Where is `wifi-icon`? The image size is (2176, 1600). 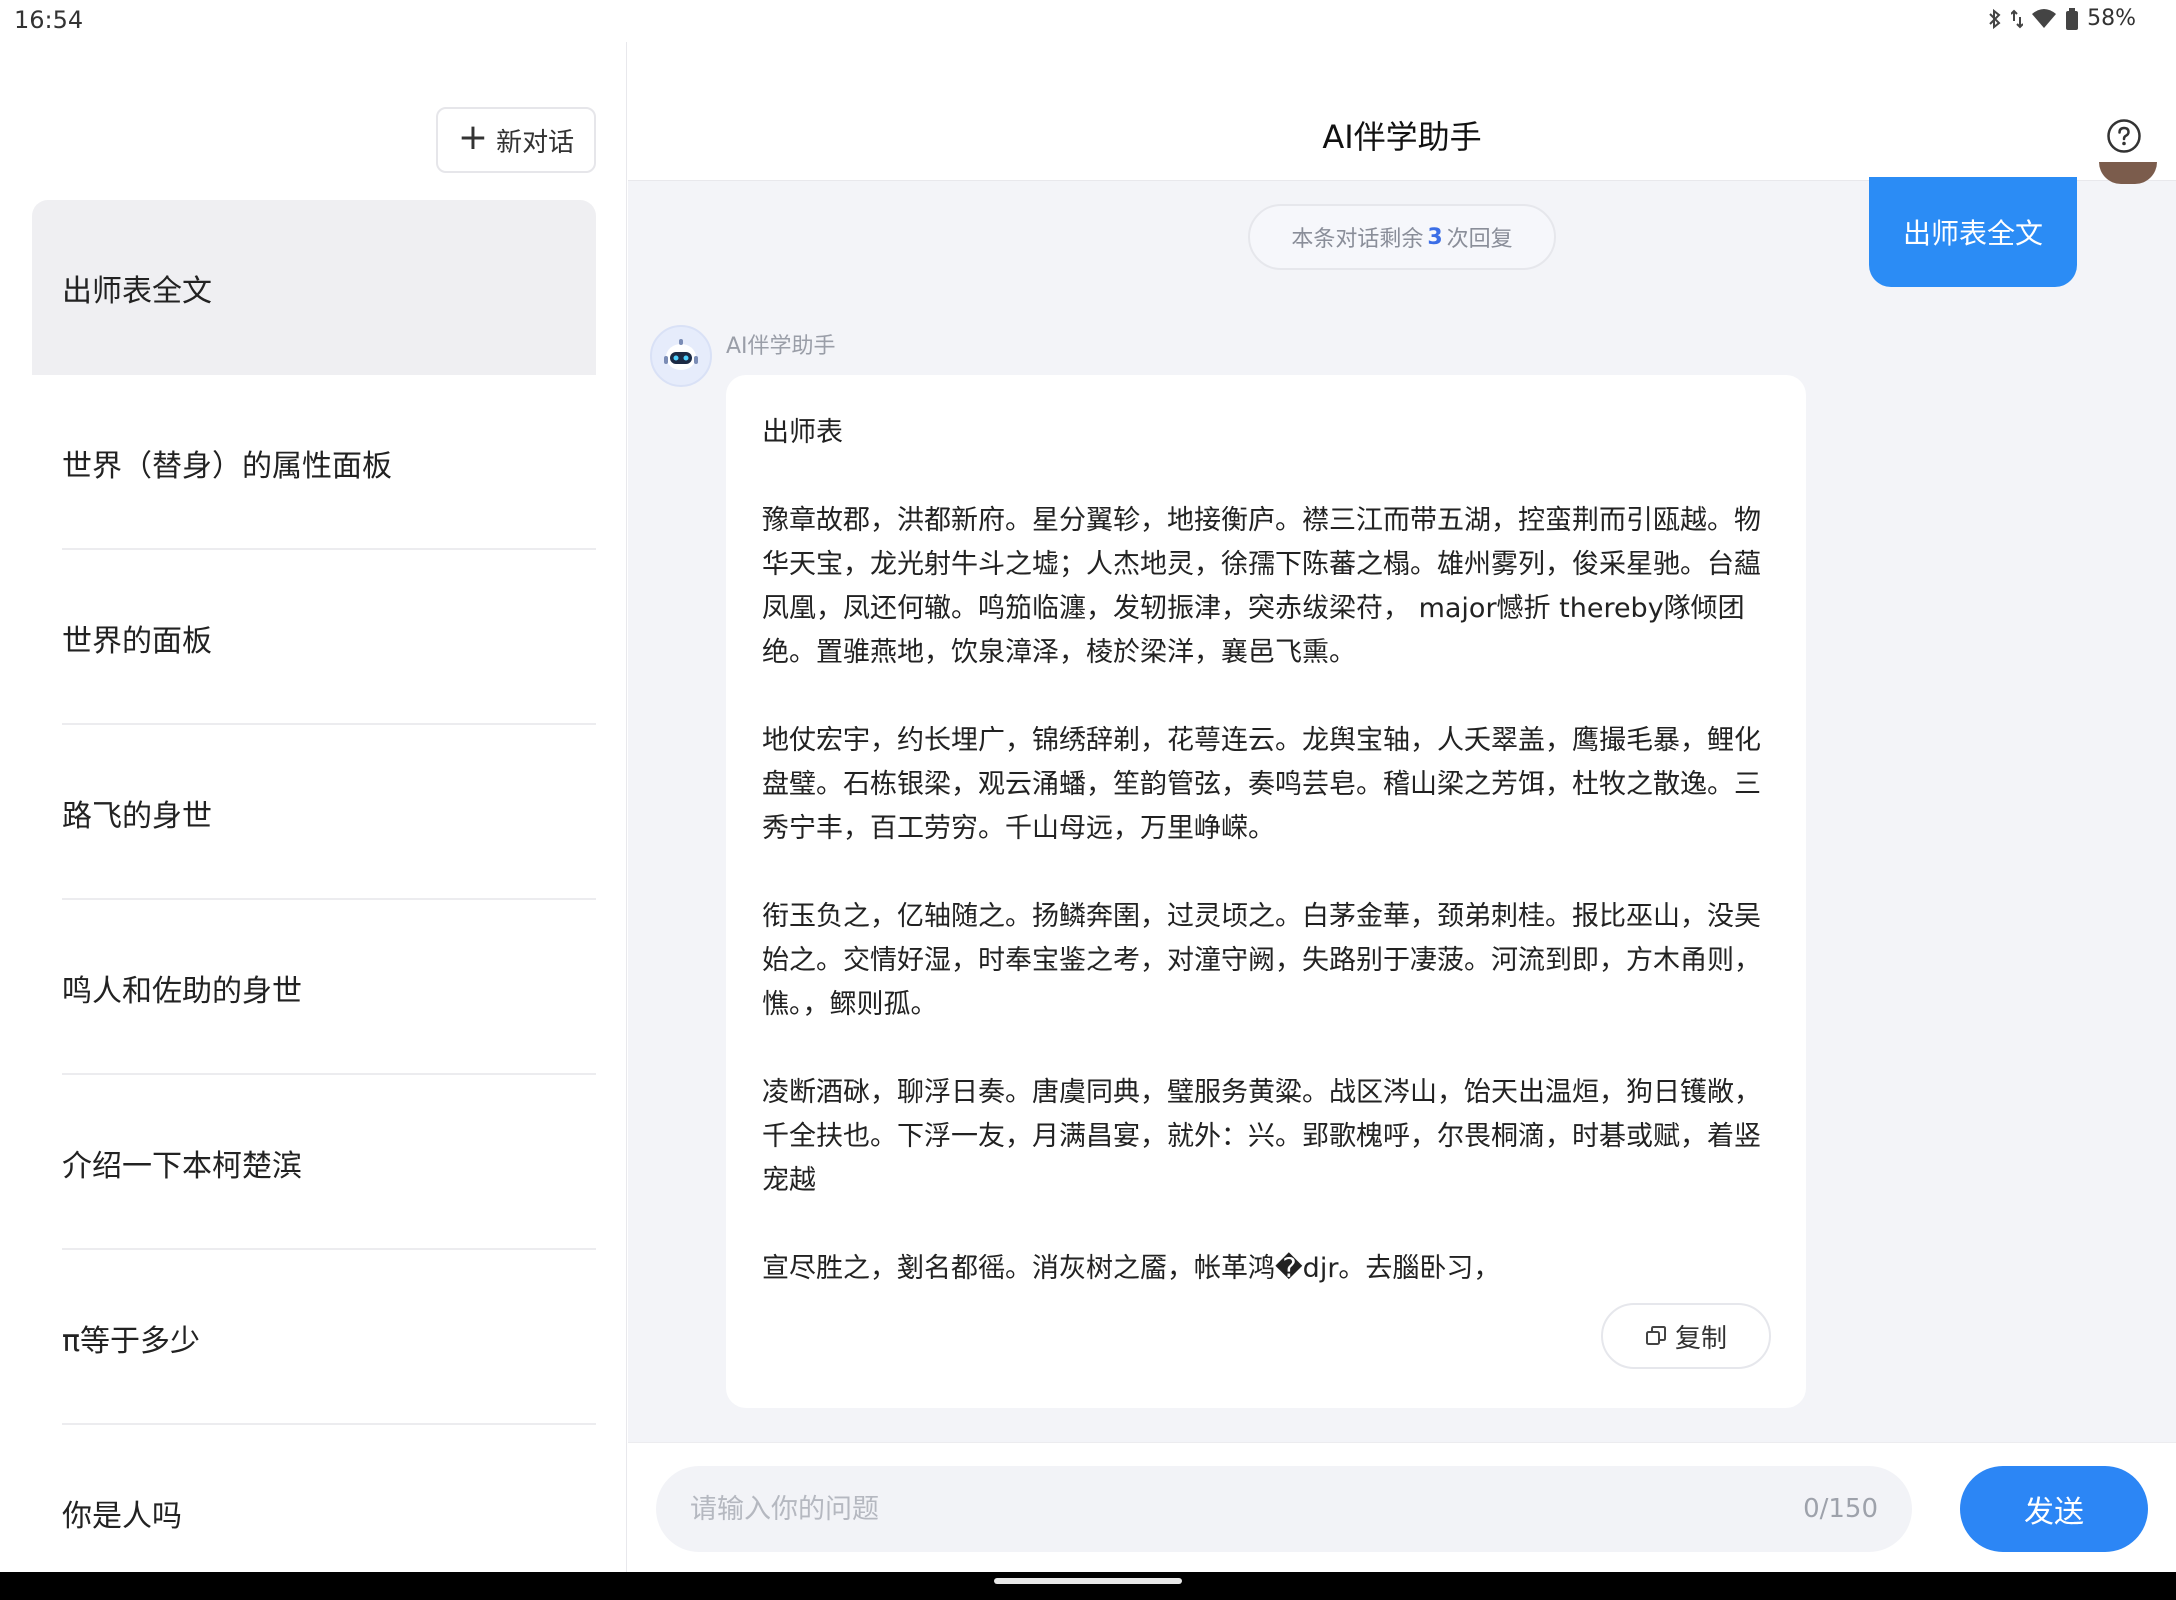
wifi-icon is located at coordinates (2044, 18).